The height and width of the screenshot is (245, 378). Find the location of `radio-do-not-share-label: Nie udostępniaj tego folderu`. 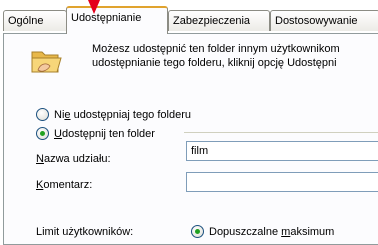

radio-do-not-share-label: Nie udostępniaj tego folderu is located at coordinates (122, 114).